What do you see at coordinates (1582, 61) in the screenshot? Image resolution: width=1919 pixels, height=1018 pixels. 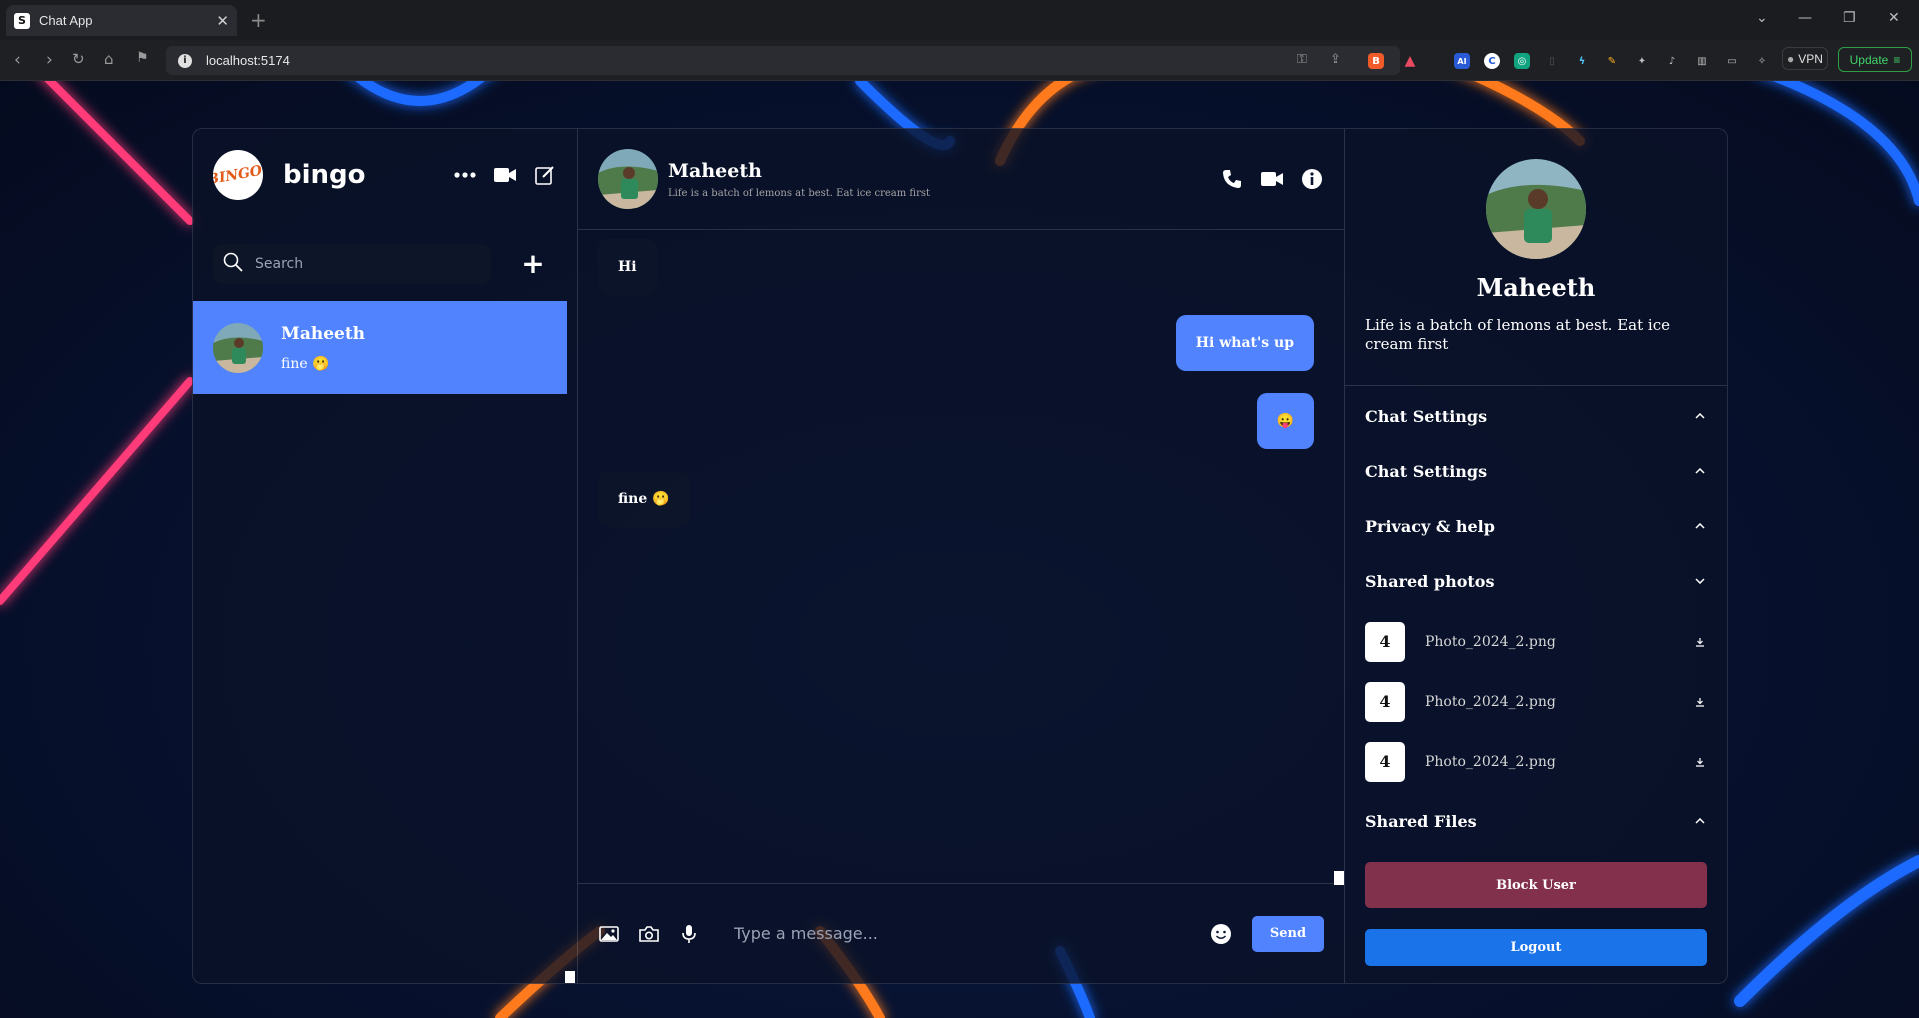 I see `bolt-extension-icon: ϟ` at bounding box center [1582, 61].